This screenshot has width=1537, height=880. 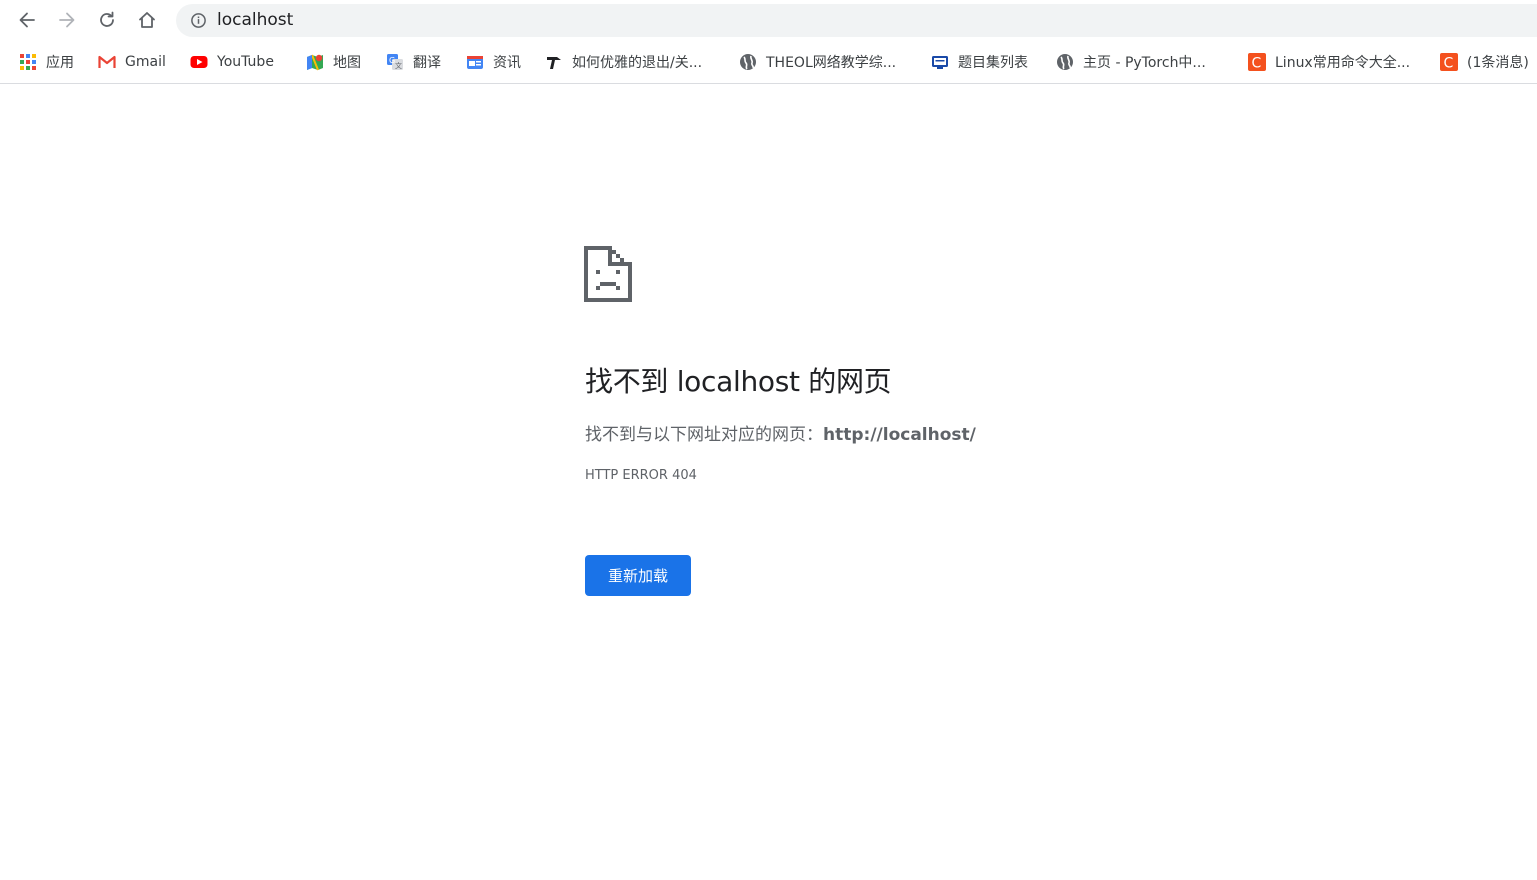 I want to click on bookmark-label: 应用, so click(x=60, y=63).